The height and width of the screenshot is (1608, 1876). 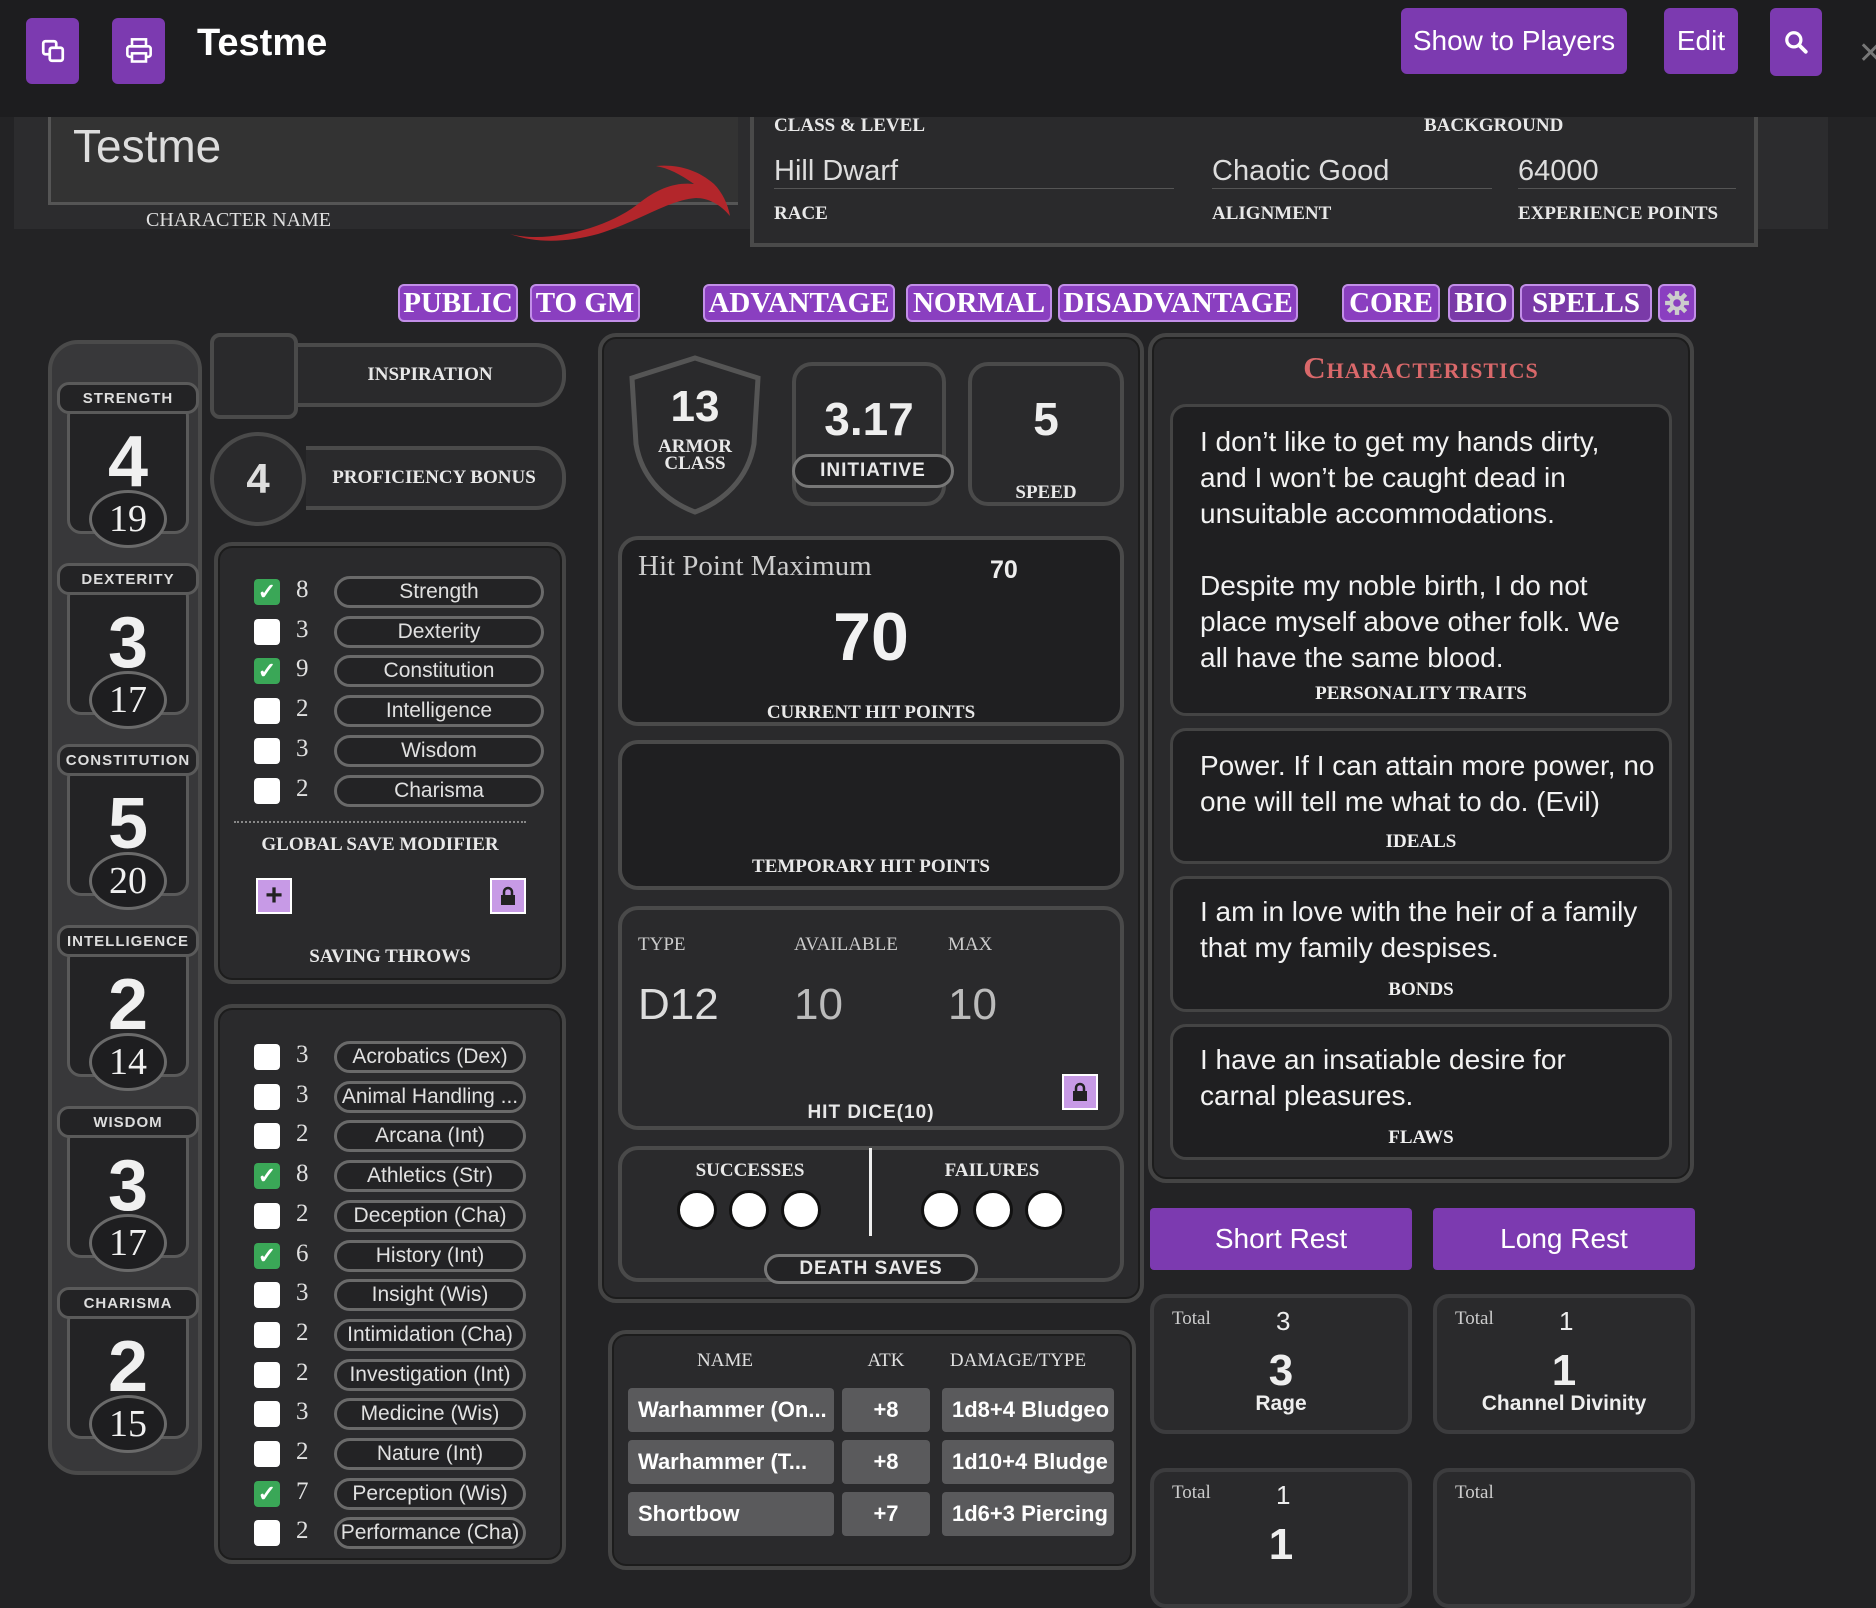 I want to click on hit-dice-type: D12, so click(x=678, y=1005).